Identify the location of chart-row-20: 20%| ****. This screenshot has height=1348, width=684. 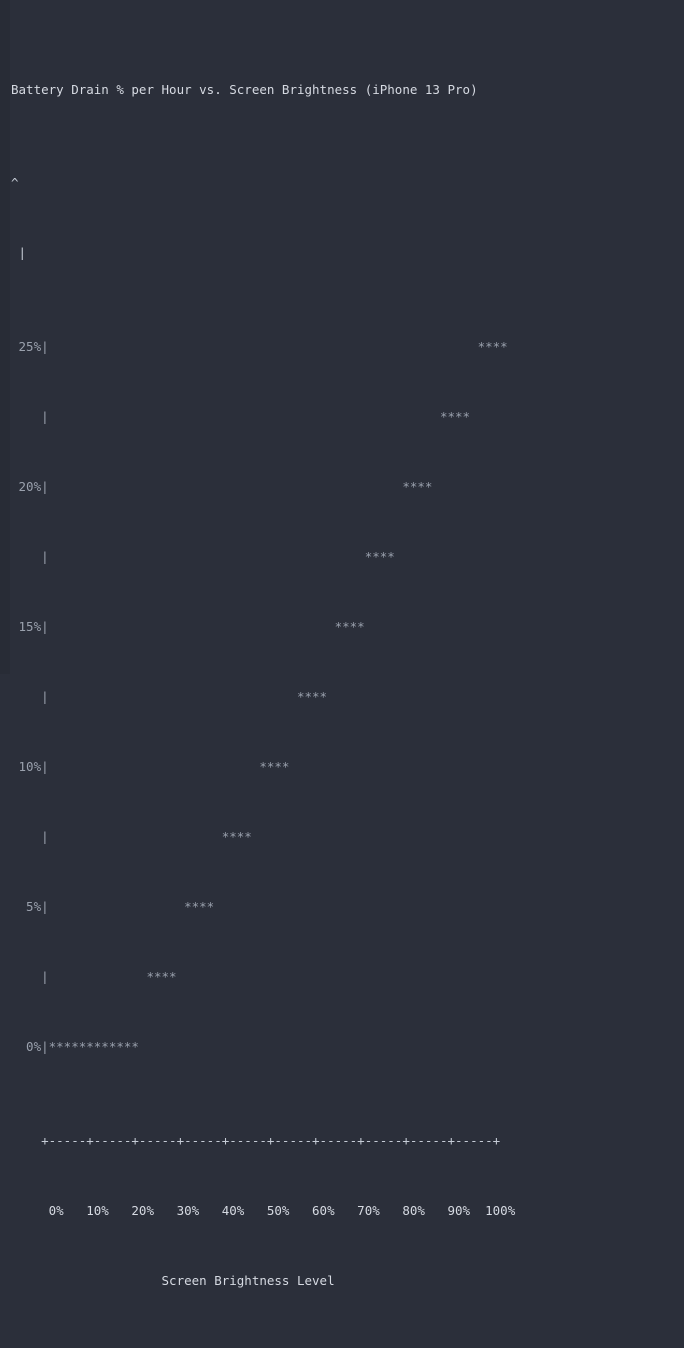
(222, 486).